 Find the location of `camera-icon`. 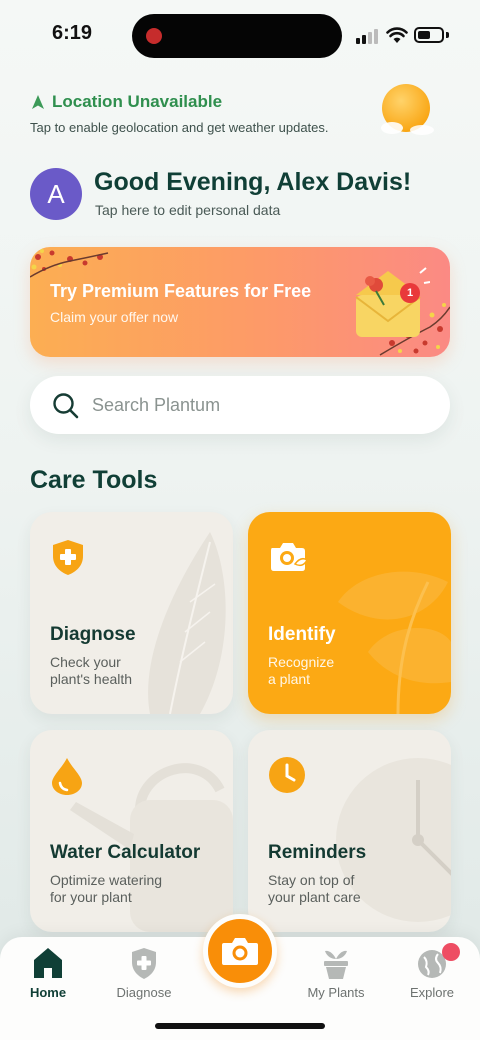

camera-icon is located at coordinates (240, 951).